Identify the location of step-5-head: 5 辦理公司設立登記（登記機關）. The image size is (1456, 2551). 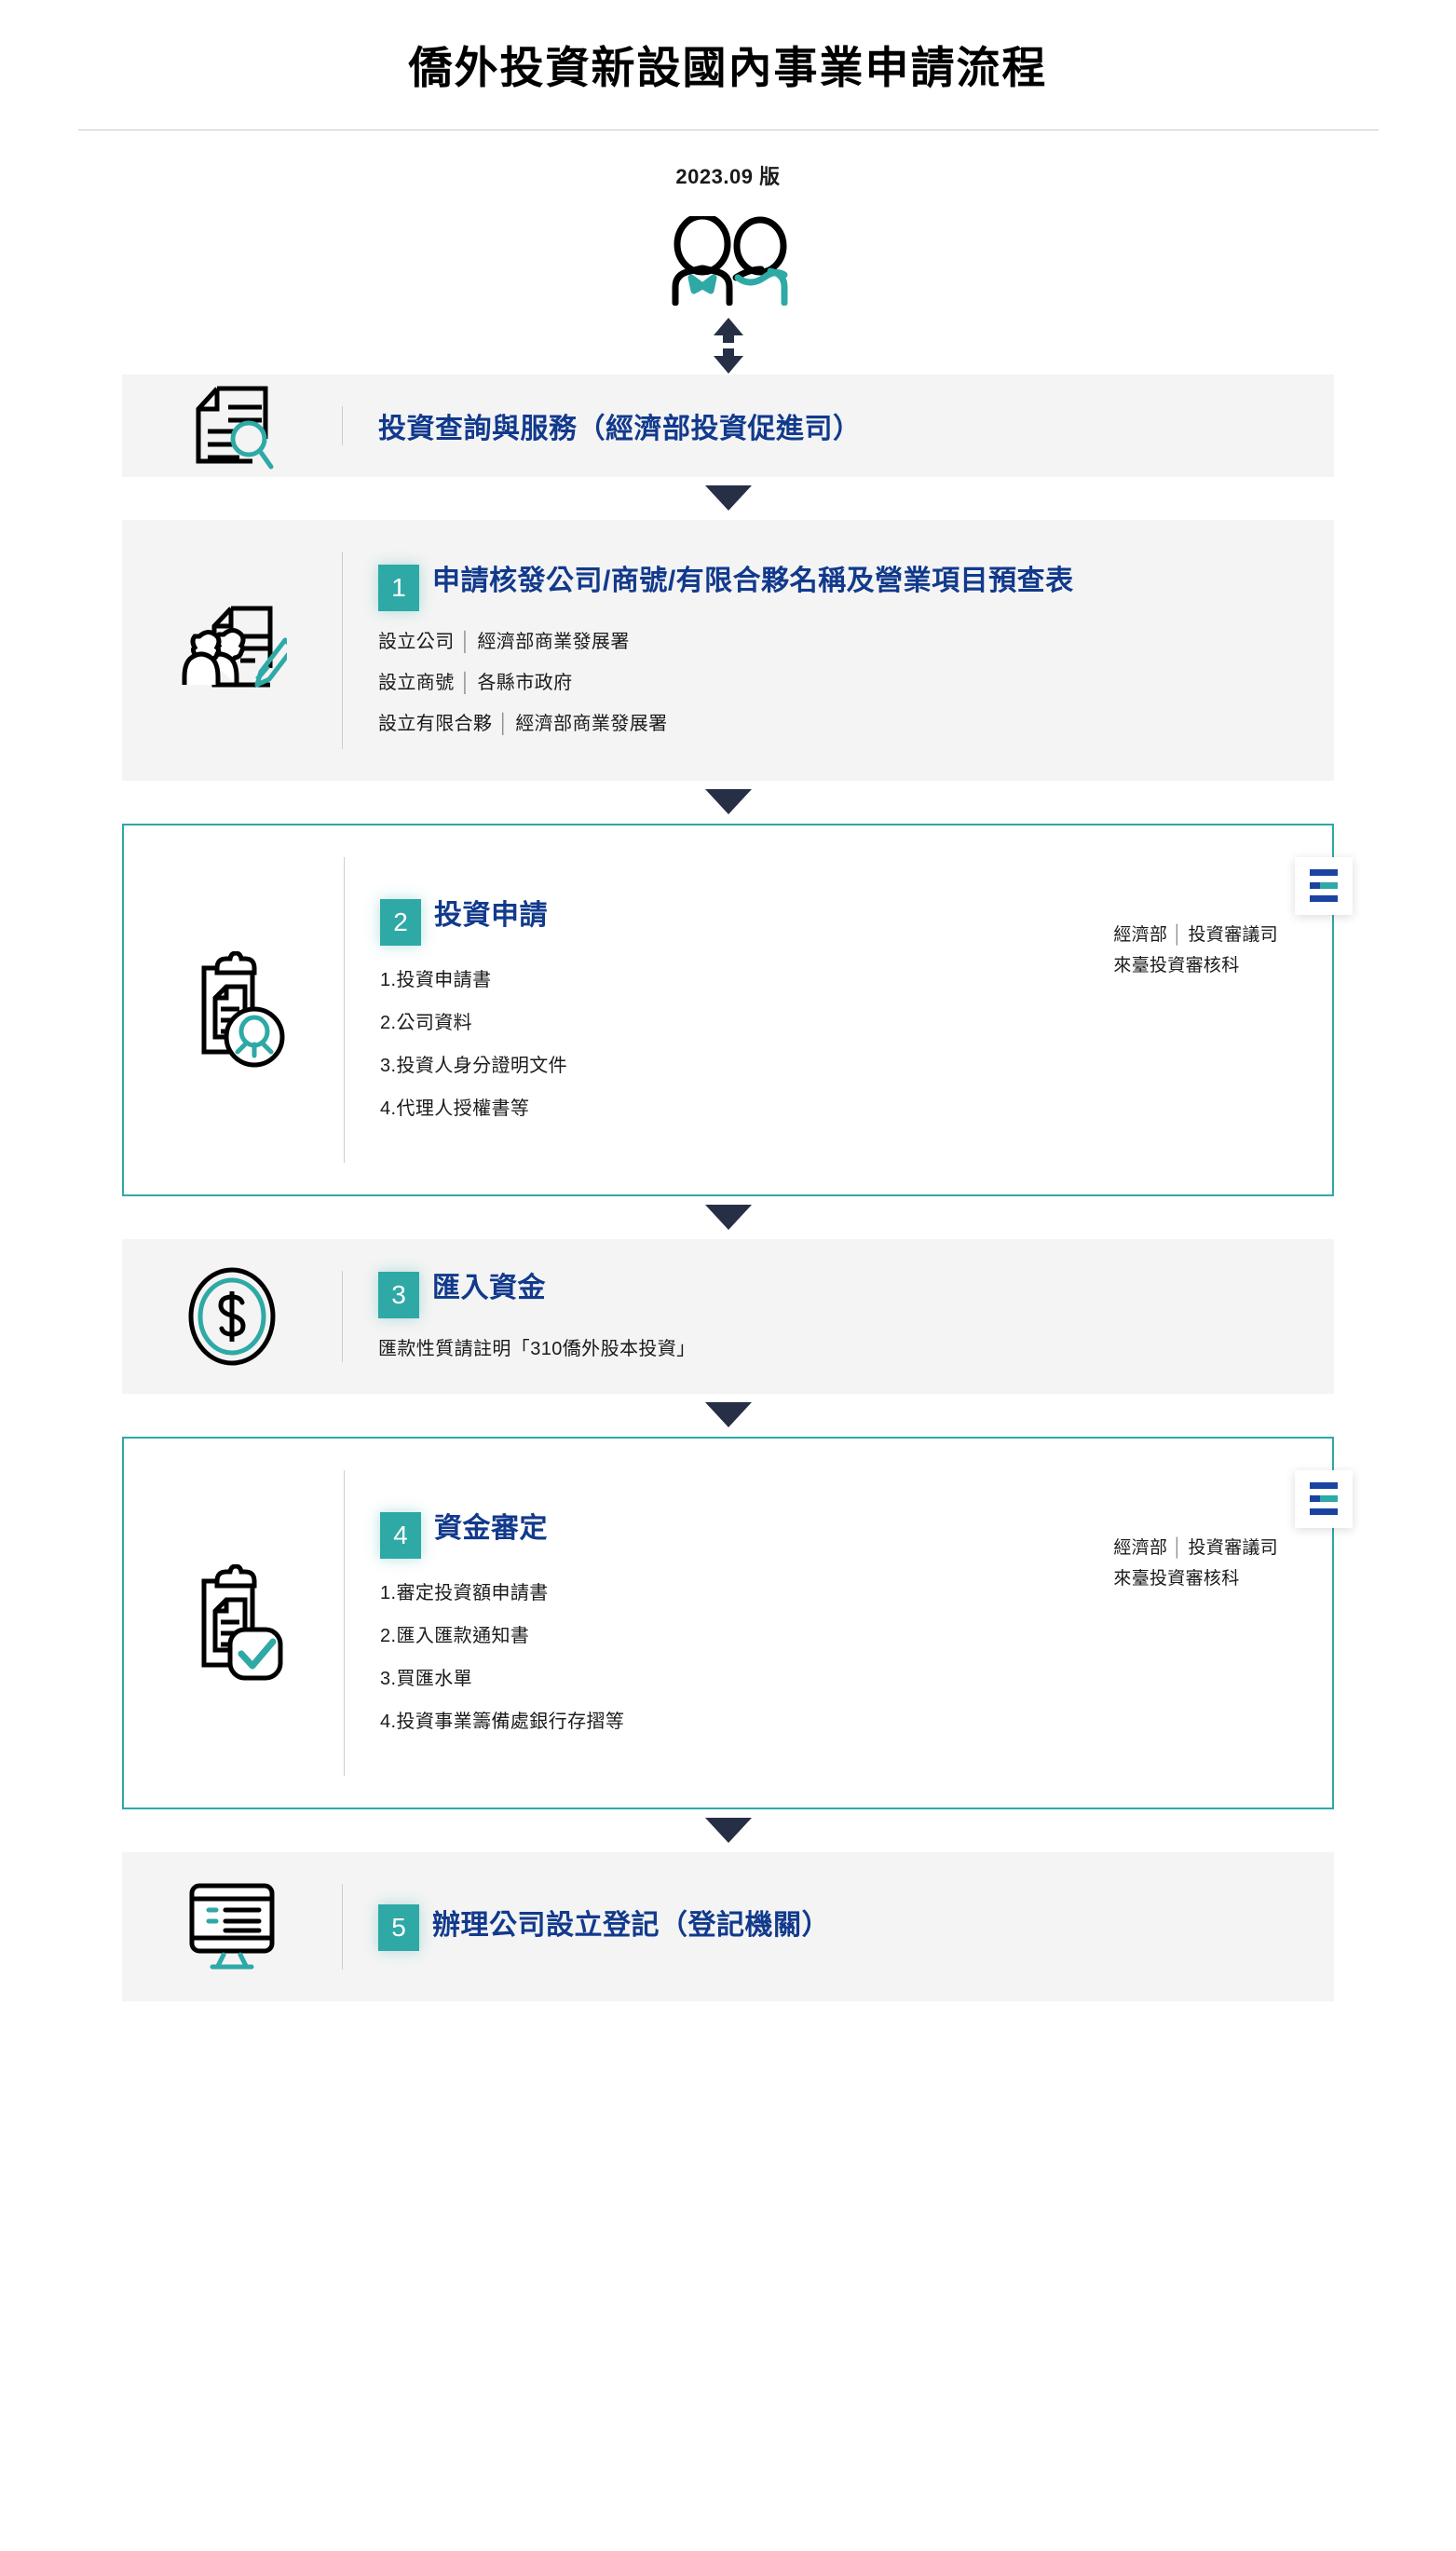
(844, 1927).